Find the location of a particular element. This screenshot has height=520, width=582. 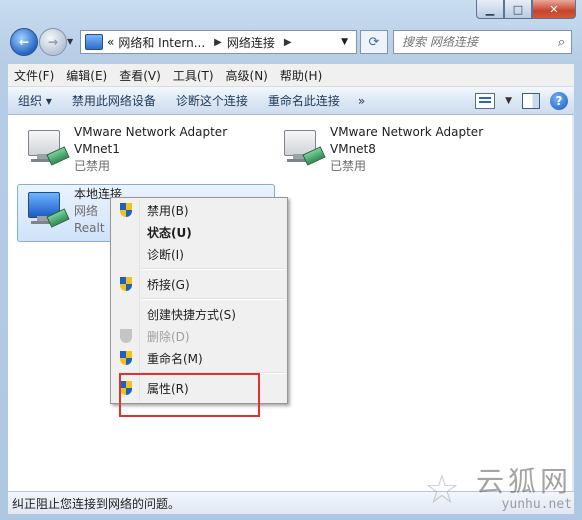

menu-item-delete: 删除(D) is located at coordinates (199, 336).